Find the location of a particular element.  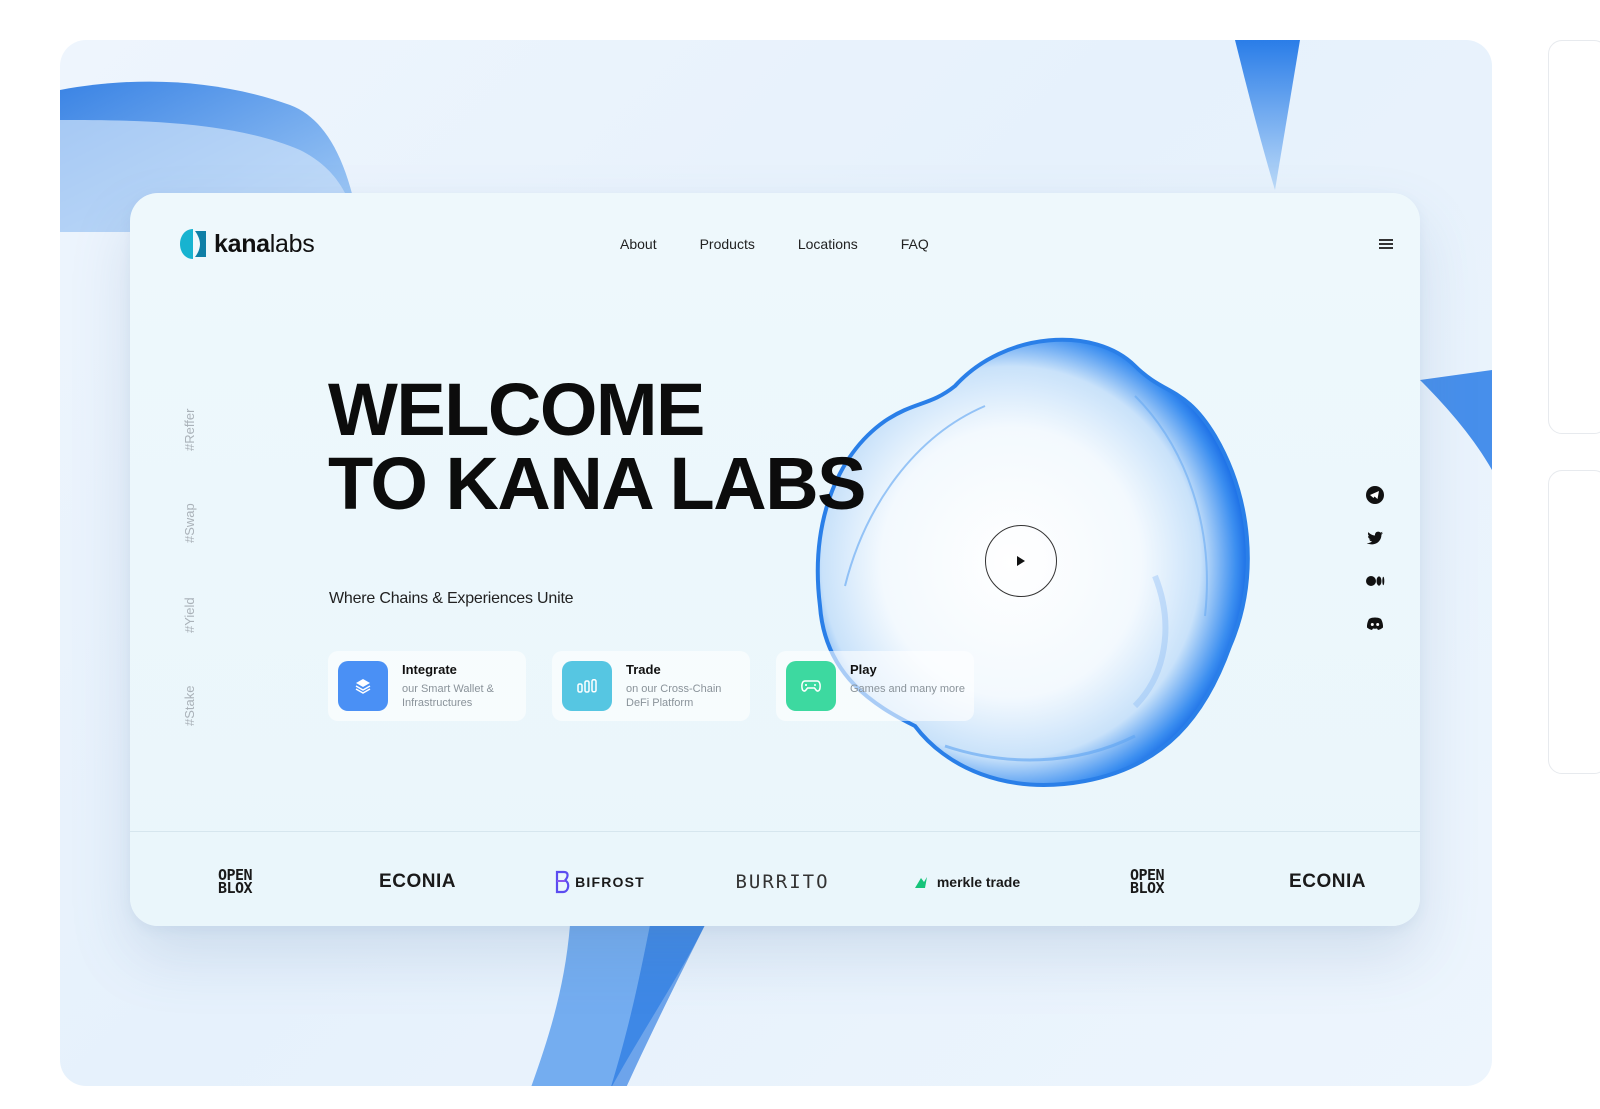

telegram-icon is located at coordinates (1375, 495).